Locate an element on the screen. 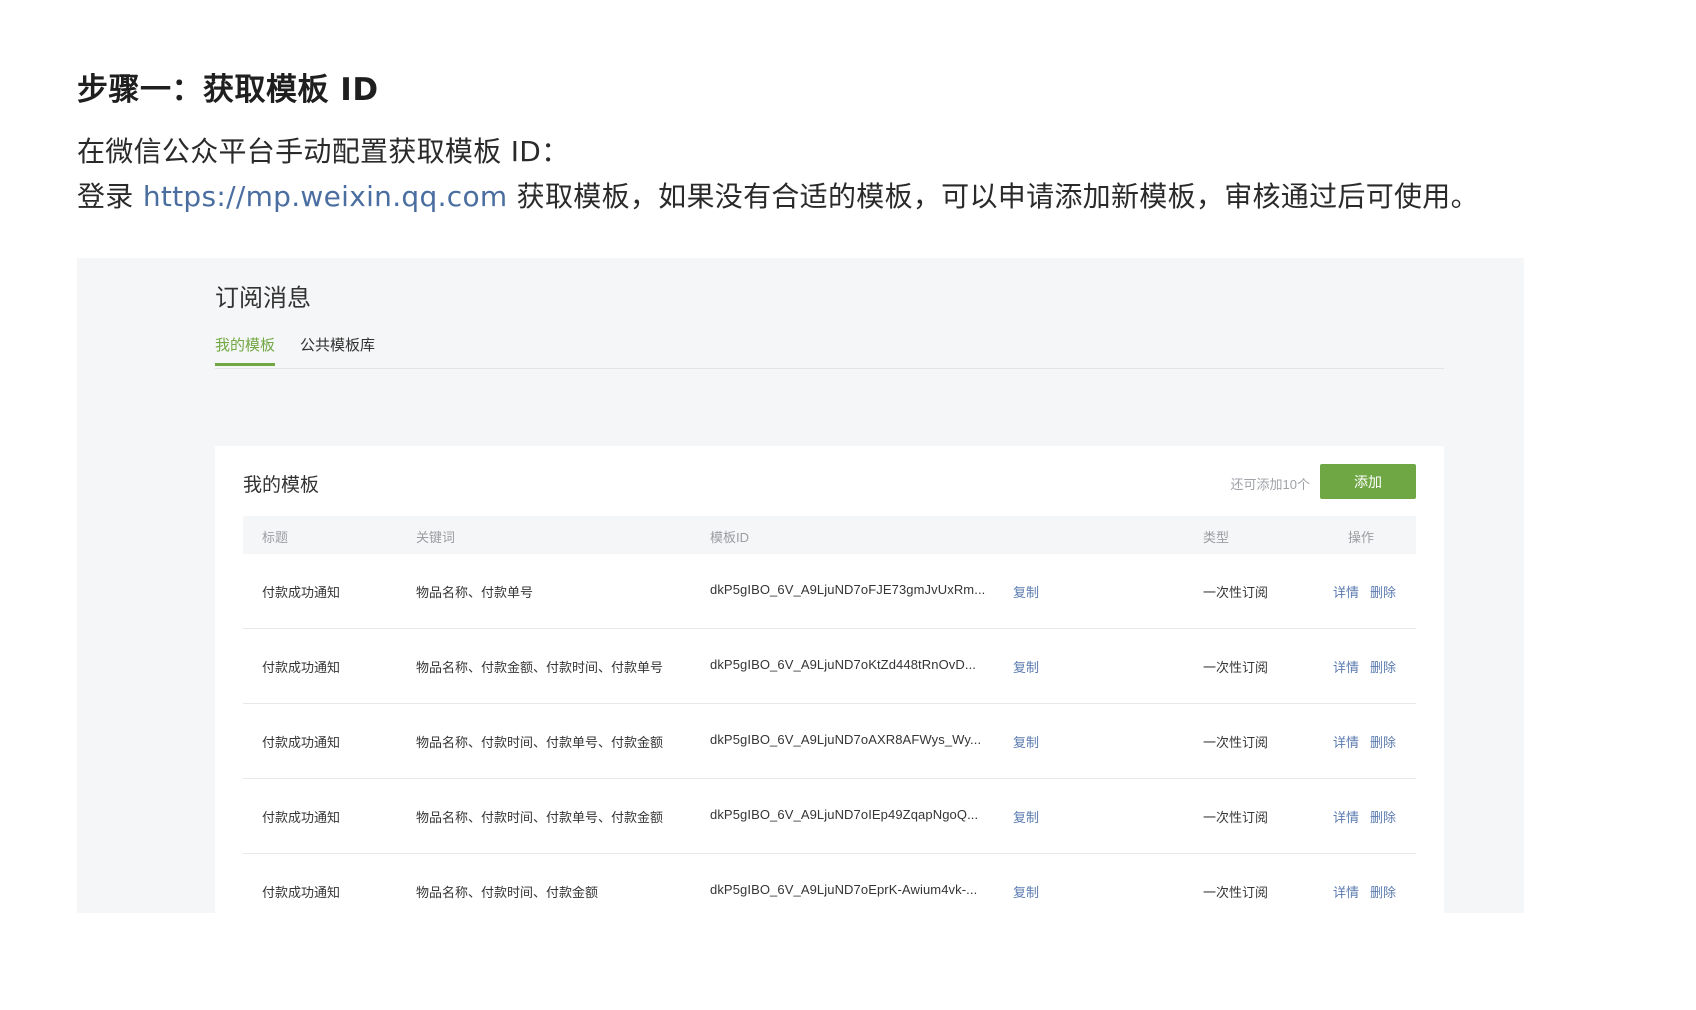 The image size is (1696, 1010). header-title: 标题 is located at coordinates (275, 537).